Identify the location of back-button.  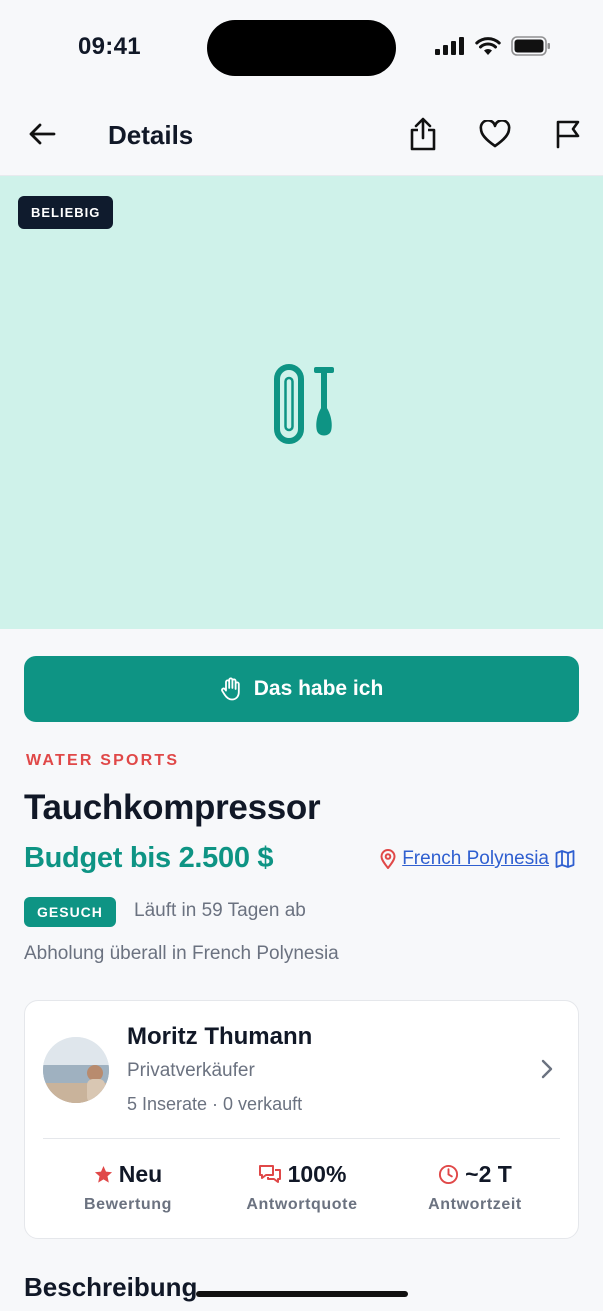
(42, 134).